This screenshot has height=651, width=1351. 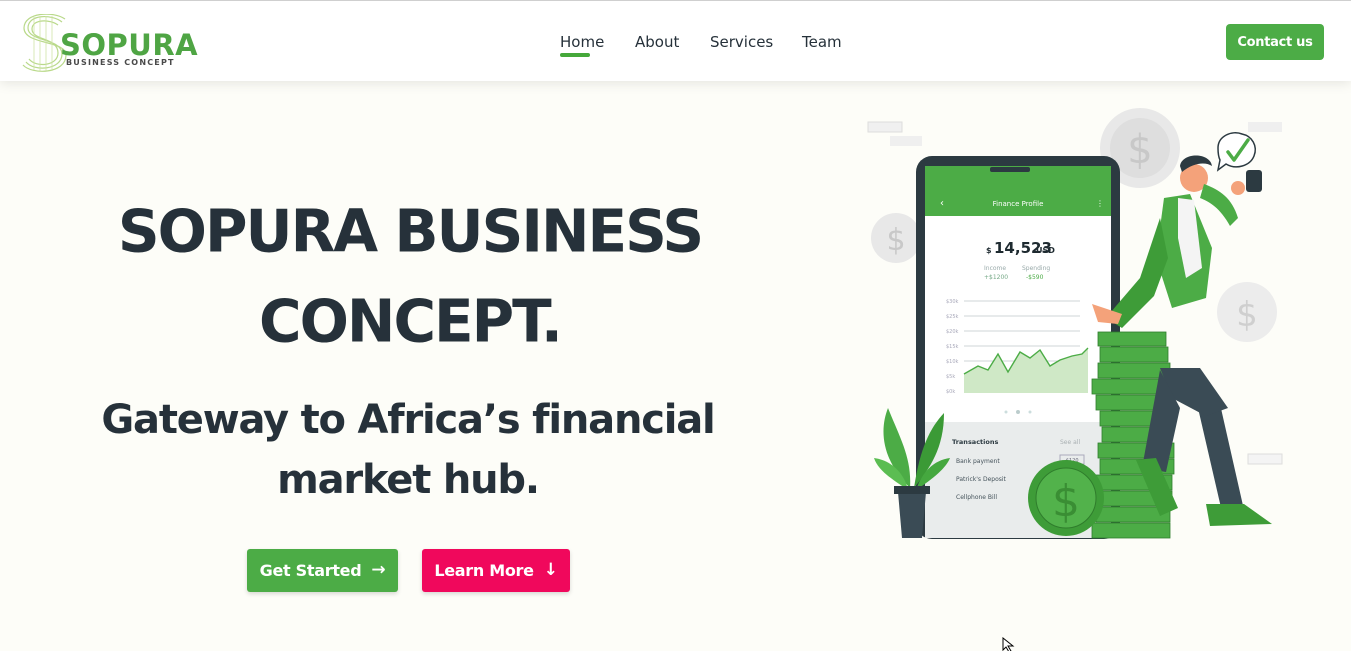 I want to click on spending-label: Spending, so click(x=1036, y=268).